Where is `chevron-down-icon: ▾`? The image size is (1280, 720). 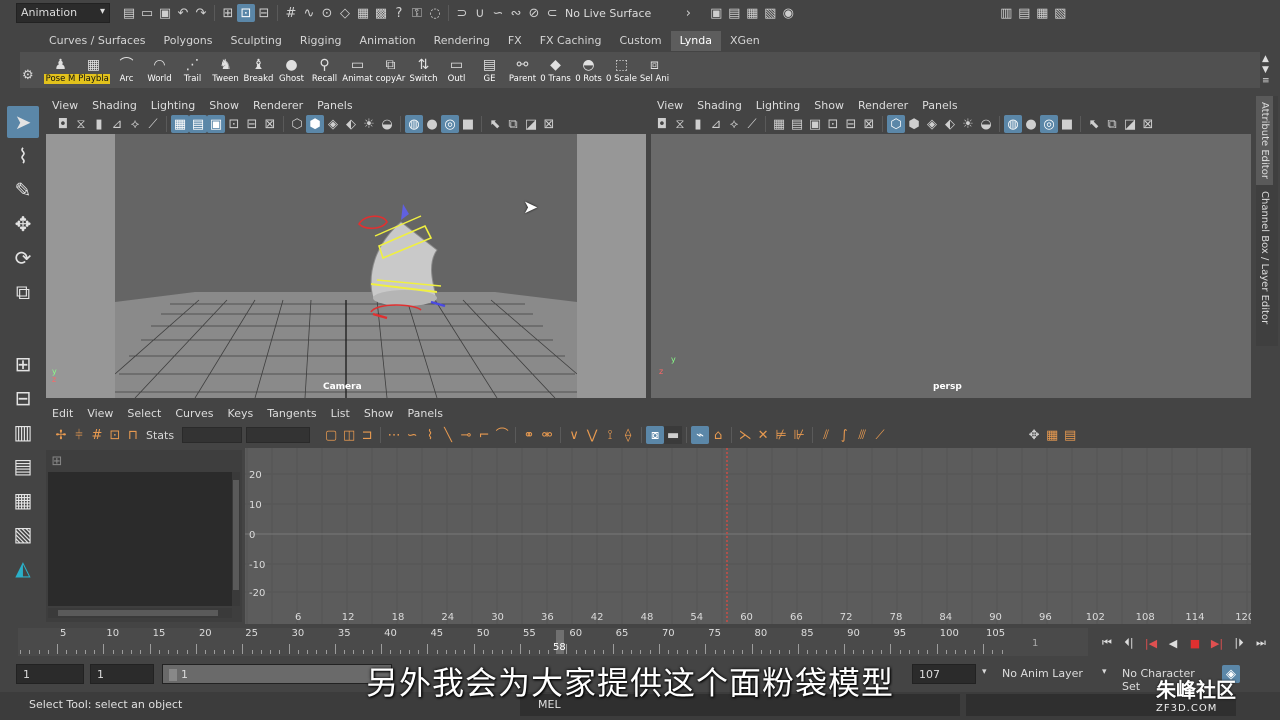 chevron-down-icon: ▾ is located at coordinates (984, 672).